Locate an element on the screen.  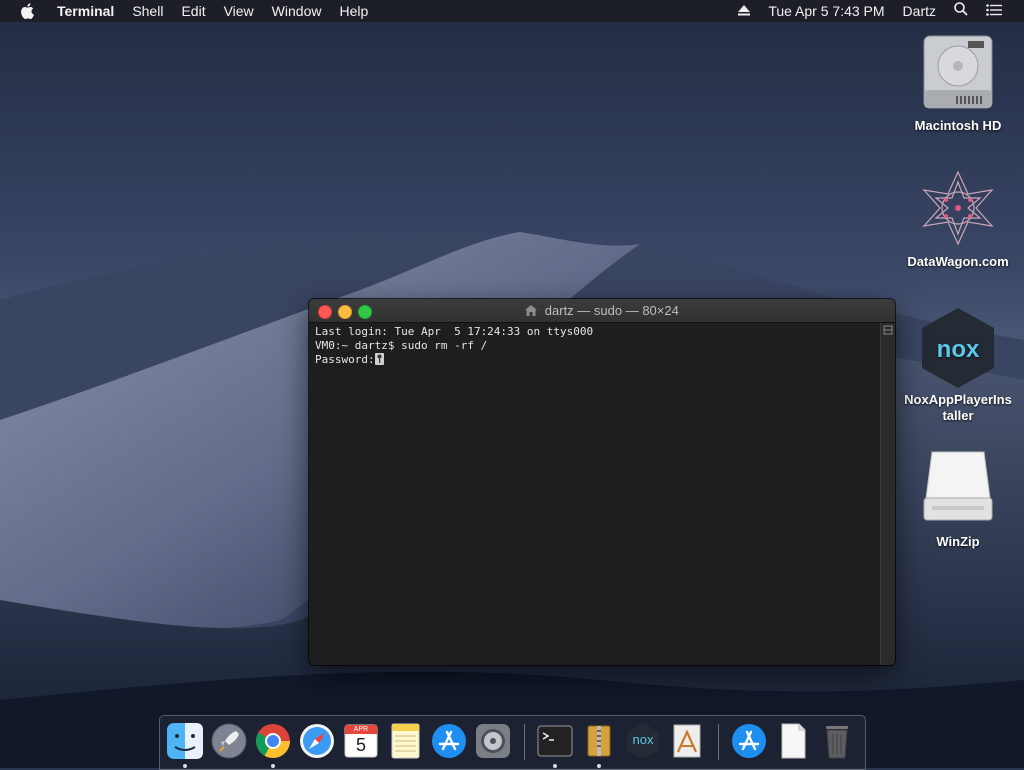
dock: APR 5 nox is located at coordinates (512, 742).